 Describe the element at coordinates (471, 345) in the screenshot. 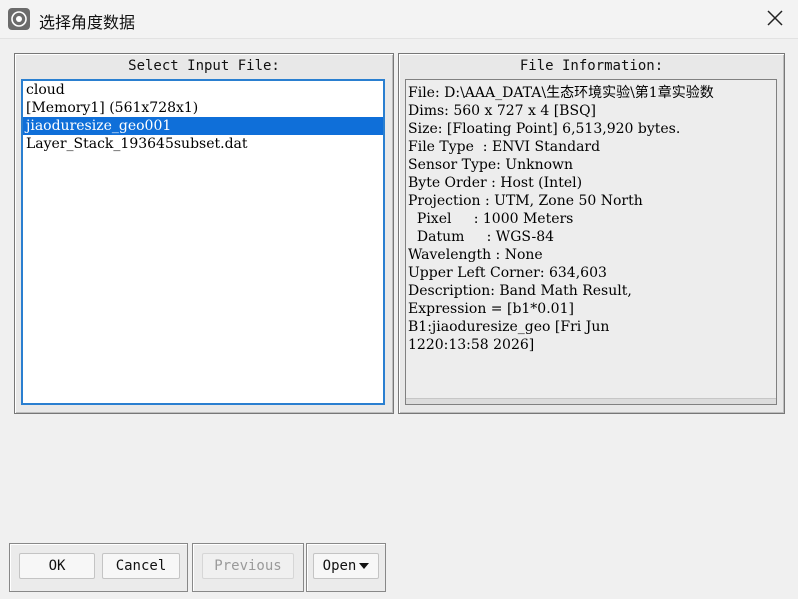

I see `info-line: 1220:13:58 2026]` at that location.